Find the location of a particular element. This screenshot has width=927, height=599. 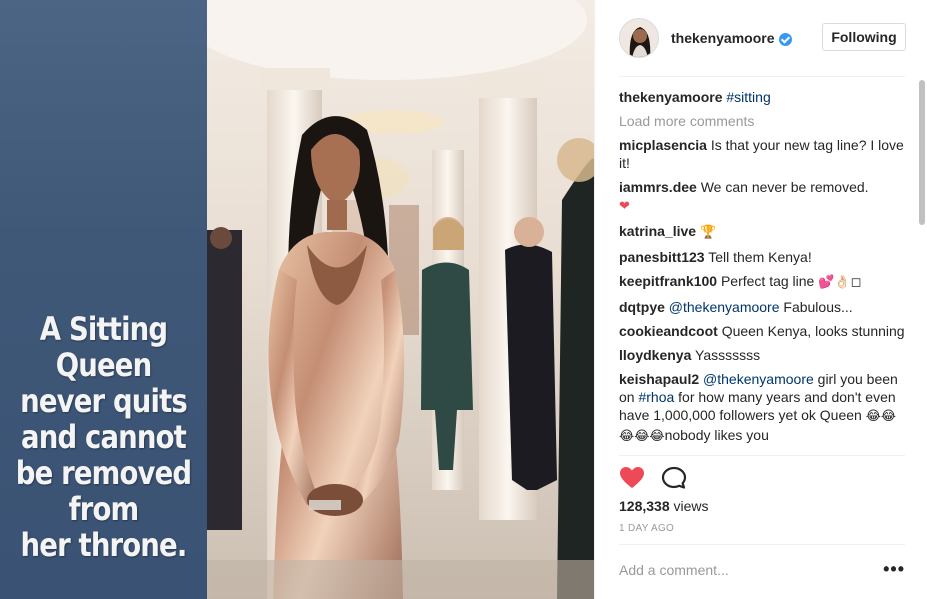

action-bar is located at coordinates (653, 478).